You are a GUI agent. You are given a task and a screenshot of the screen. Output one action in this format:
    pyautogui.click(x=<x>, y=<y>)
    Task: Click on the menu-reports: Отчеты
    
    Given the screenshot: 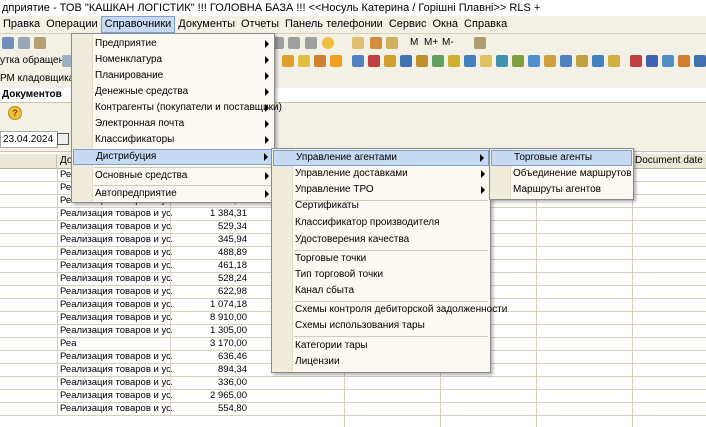 What is the action you would take?
    pyautogui.click(x=260, y=24)
    